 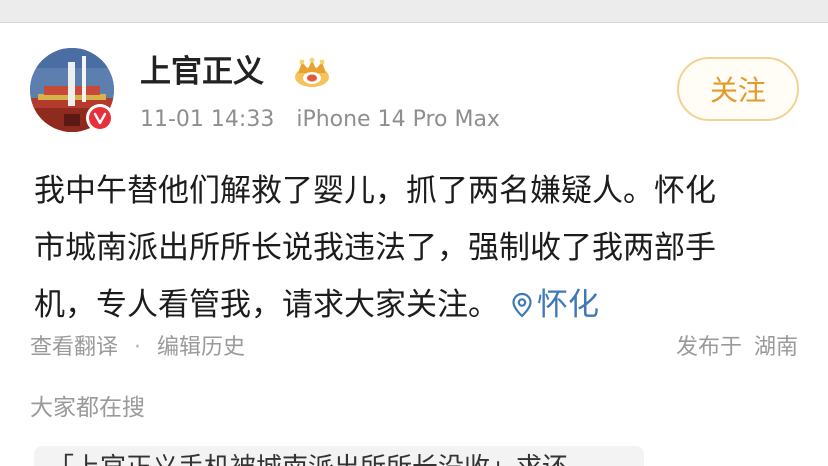 I want to click on timestamp: 11-01 14:33, so click(x=207, y=119).